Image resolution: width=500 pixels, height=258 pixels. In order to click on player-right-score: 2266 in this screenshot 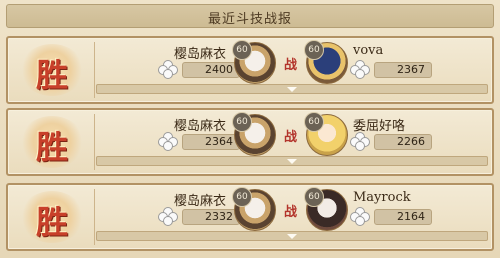, I will do `click(403, 142)`.